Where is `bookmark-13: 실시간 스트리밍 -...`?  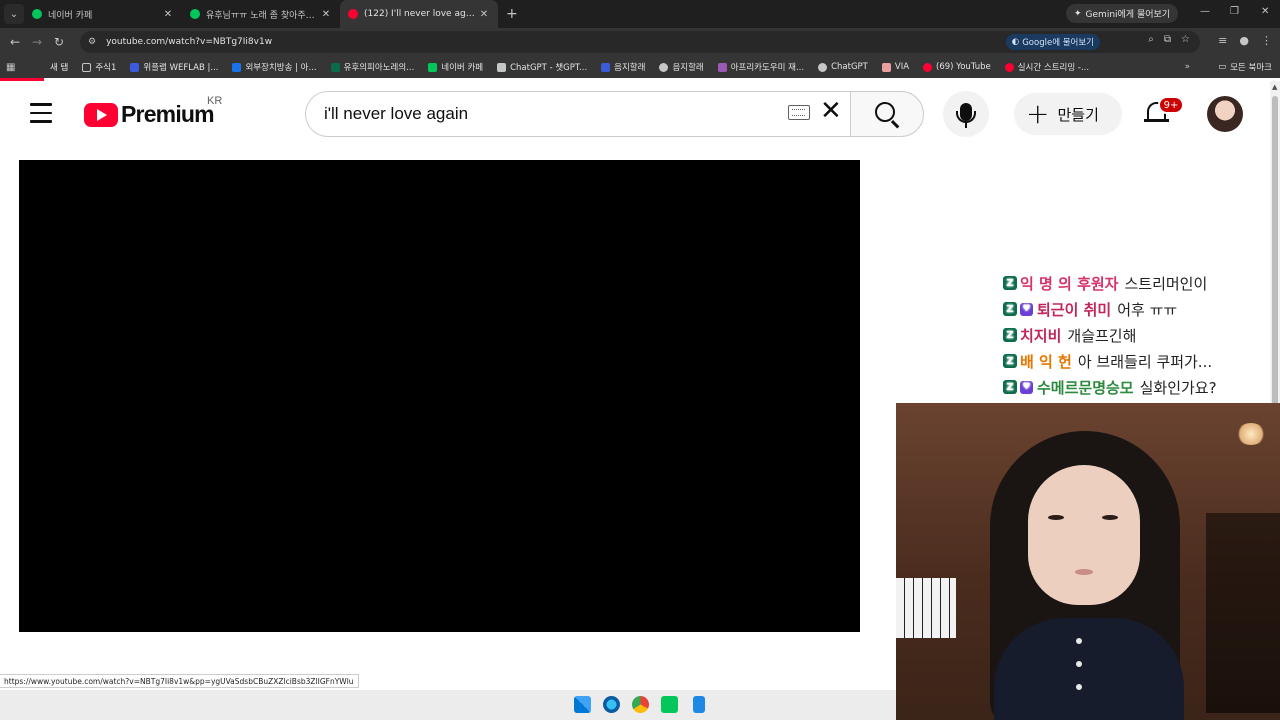
bookmark-13: 실시간 스트리밍 -... is located at coordinates (1046, 67).